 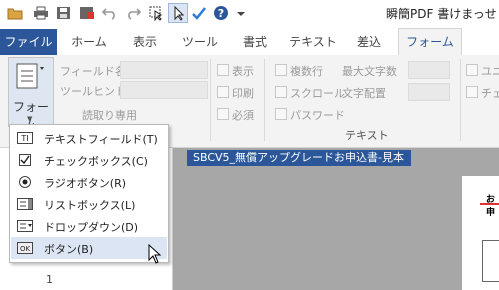 I want to click on menu-item-text-field: TI テキストフィールド(T), so click(x=89, y=138).